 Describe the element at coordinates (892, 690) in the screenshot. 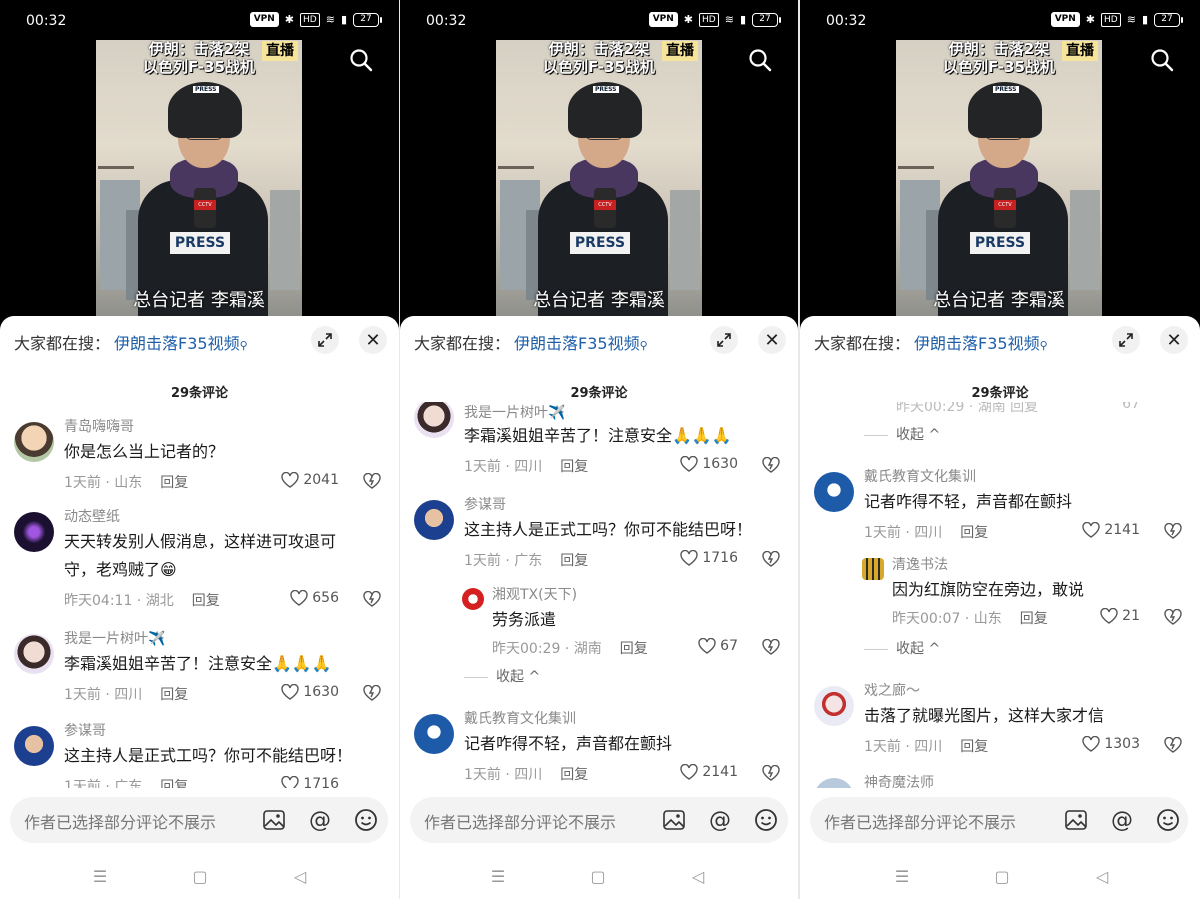

I see `comment-author: 戏之廊～` at that location.